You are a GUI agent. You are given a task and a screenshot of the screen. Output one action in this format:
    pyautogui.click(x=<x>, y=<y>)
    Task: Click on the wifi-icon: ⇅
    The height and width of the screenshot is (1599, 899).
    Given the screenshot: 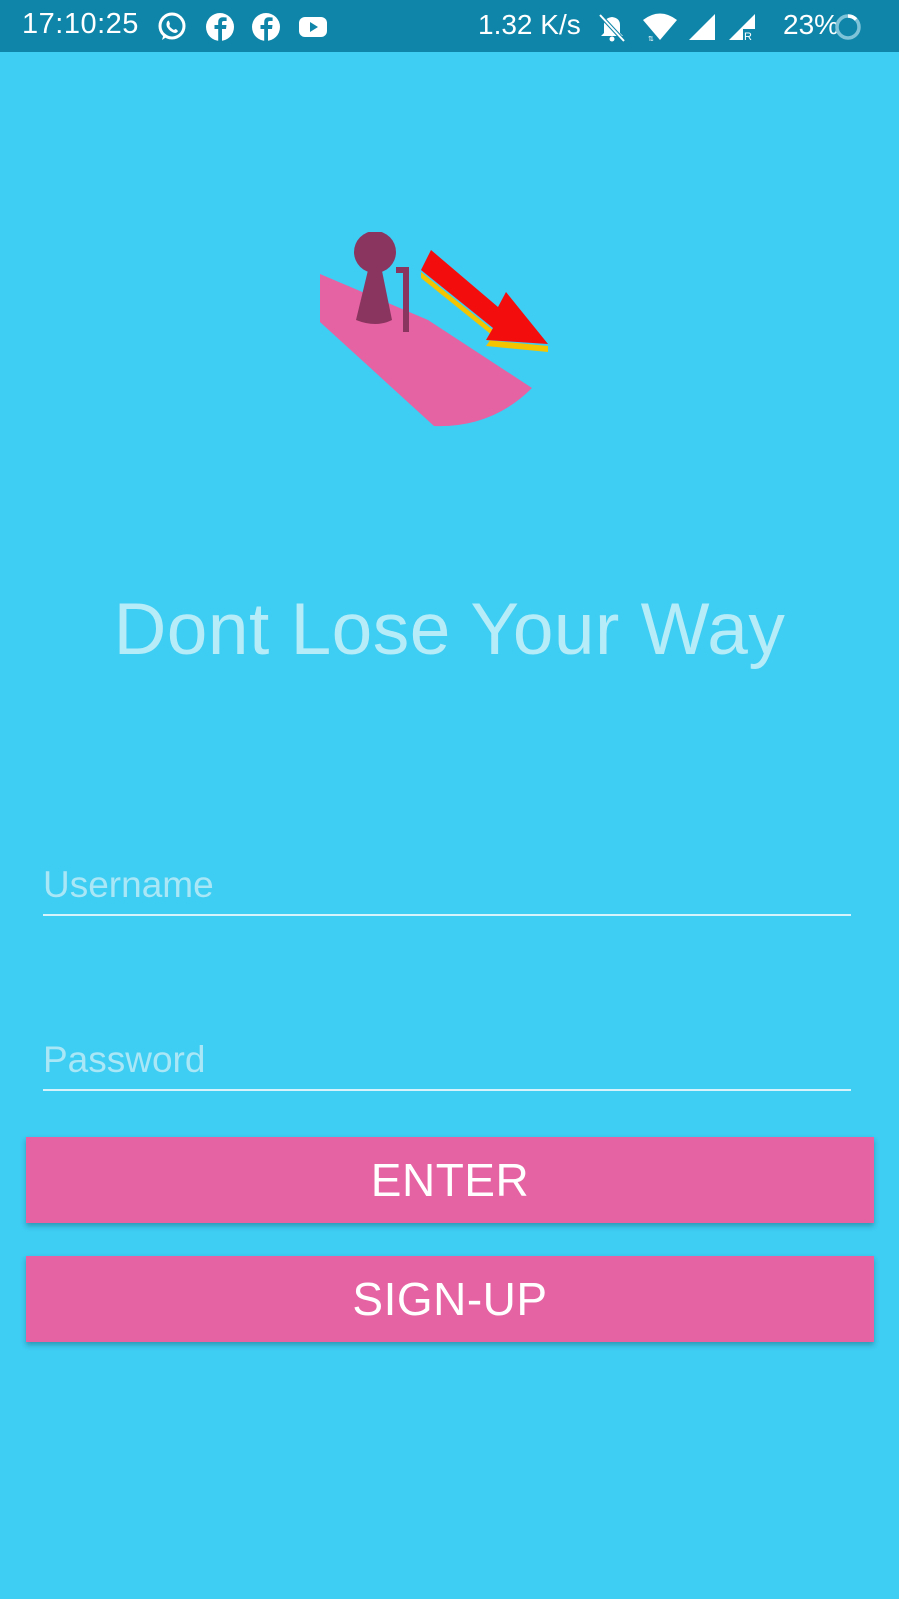 What is the action you would take?
    pyautogui.click(x=660, y=28)
    